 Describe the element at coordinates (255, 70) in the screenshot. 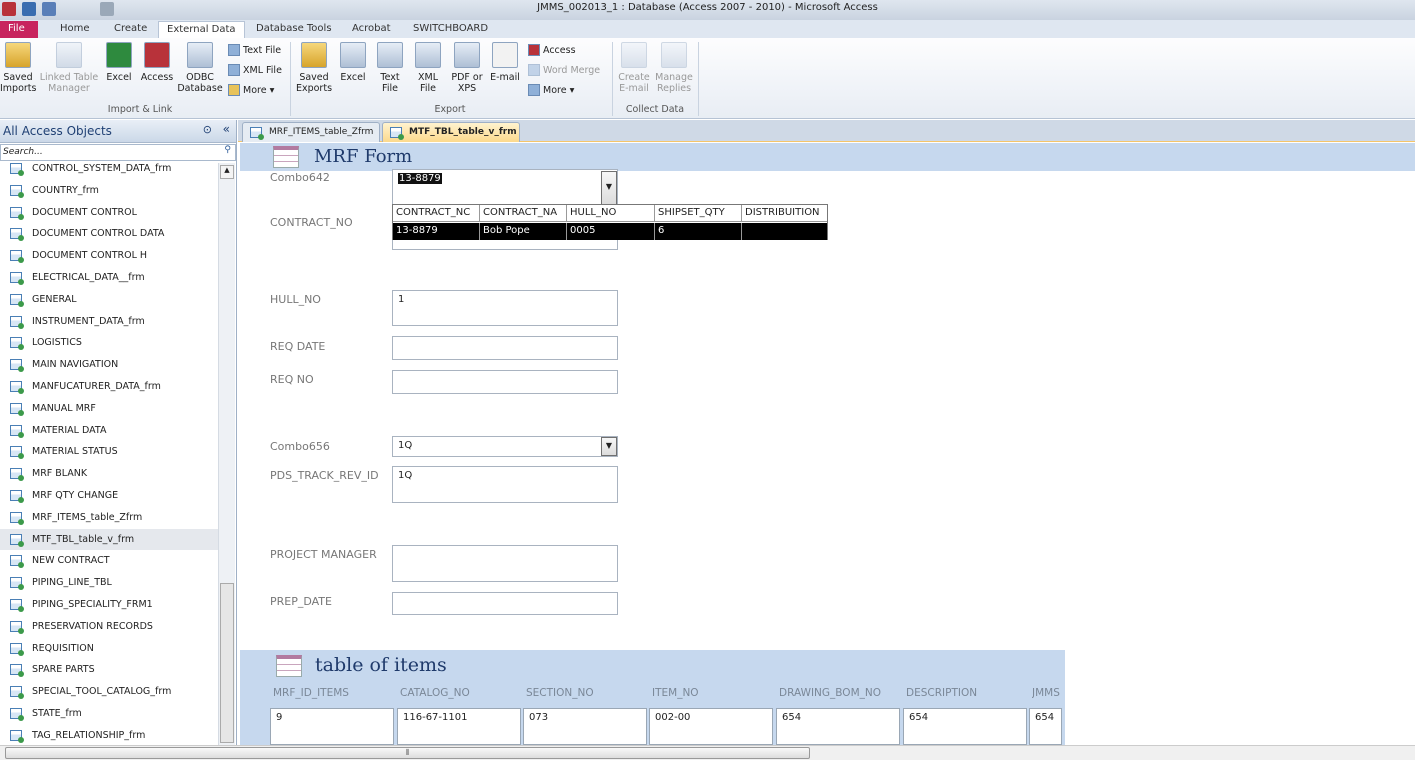

I see `import-xml-file-button: XML File` at that location.